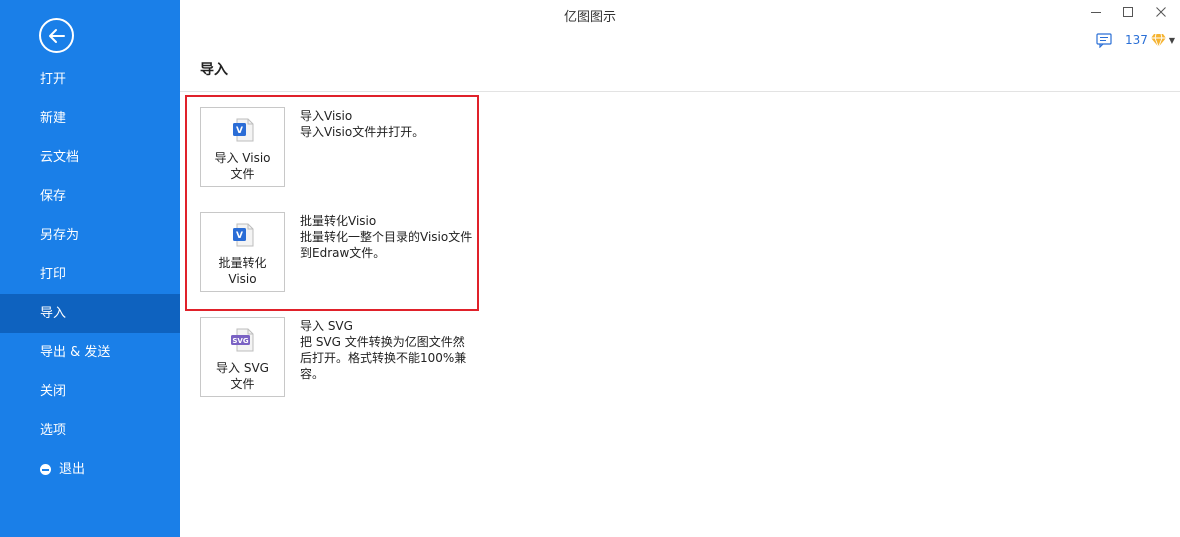 Image resolution: width=1180 pixels, height=537 pixels. I want to click on maximize-icon, so click(1128, 12).